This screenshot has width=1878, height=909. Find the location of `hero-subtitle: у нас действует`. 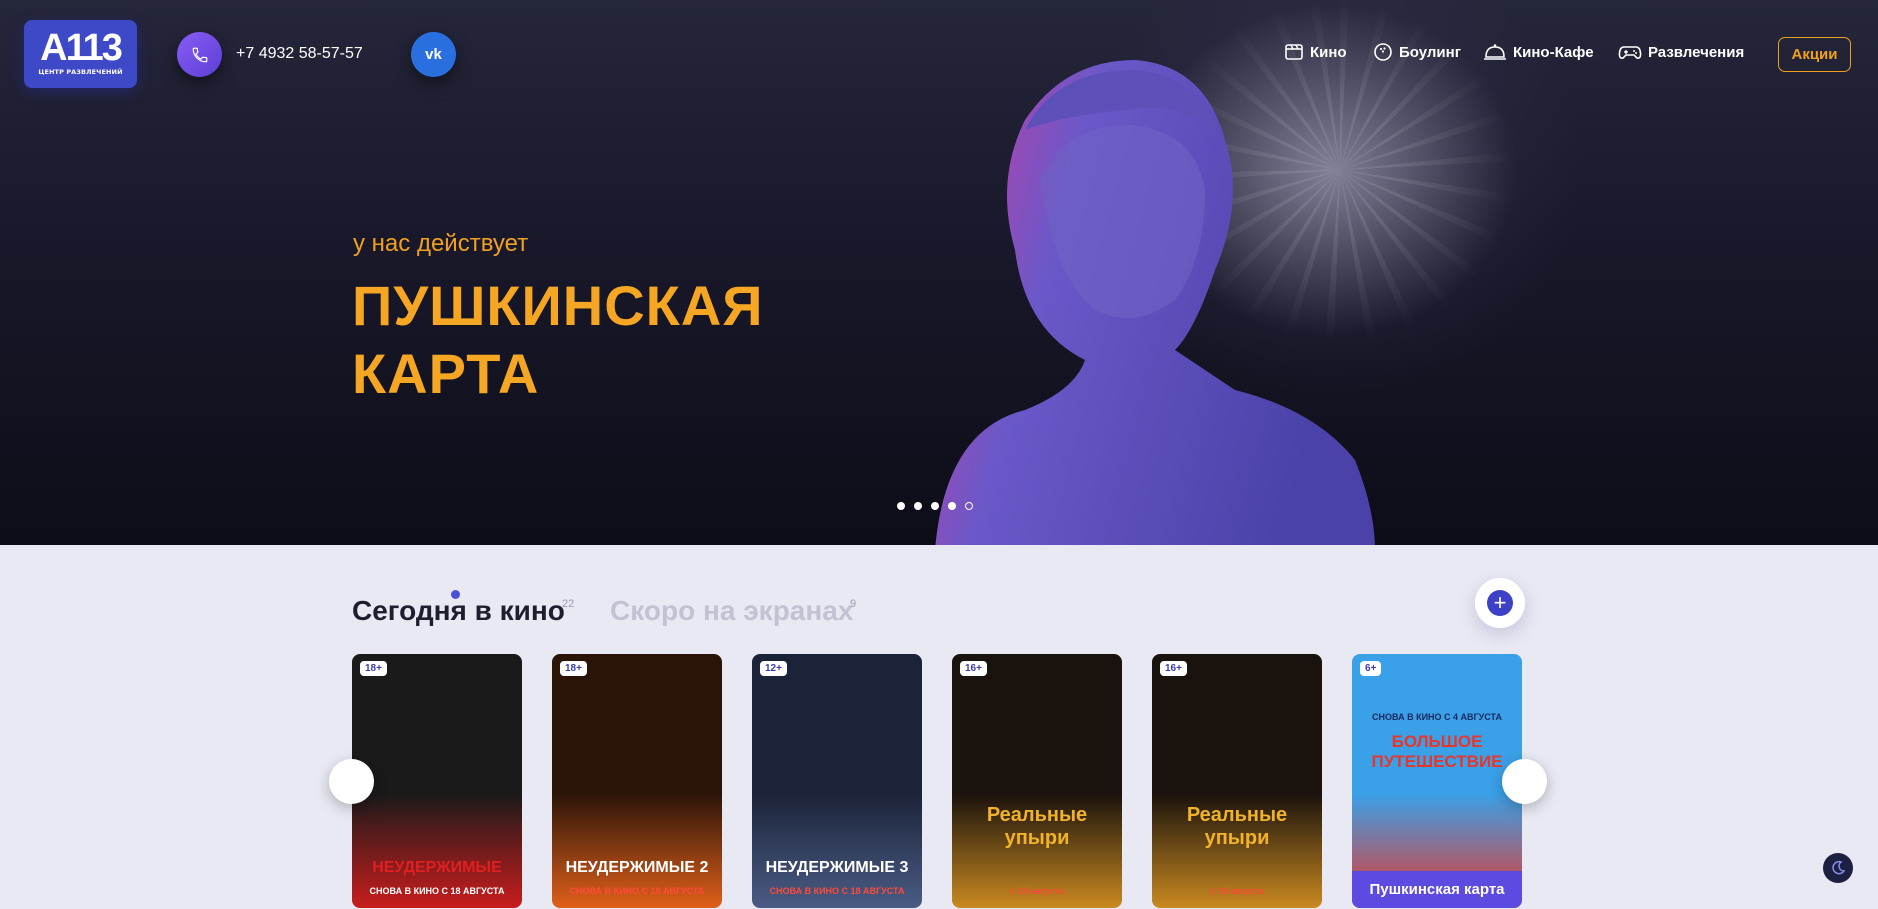

hero-subtitle: у нас действует is located at coordinates (441, 243).